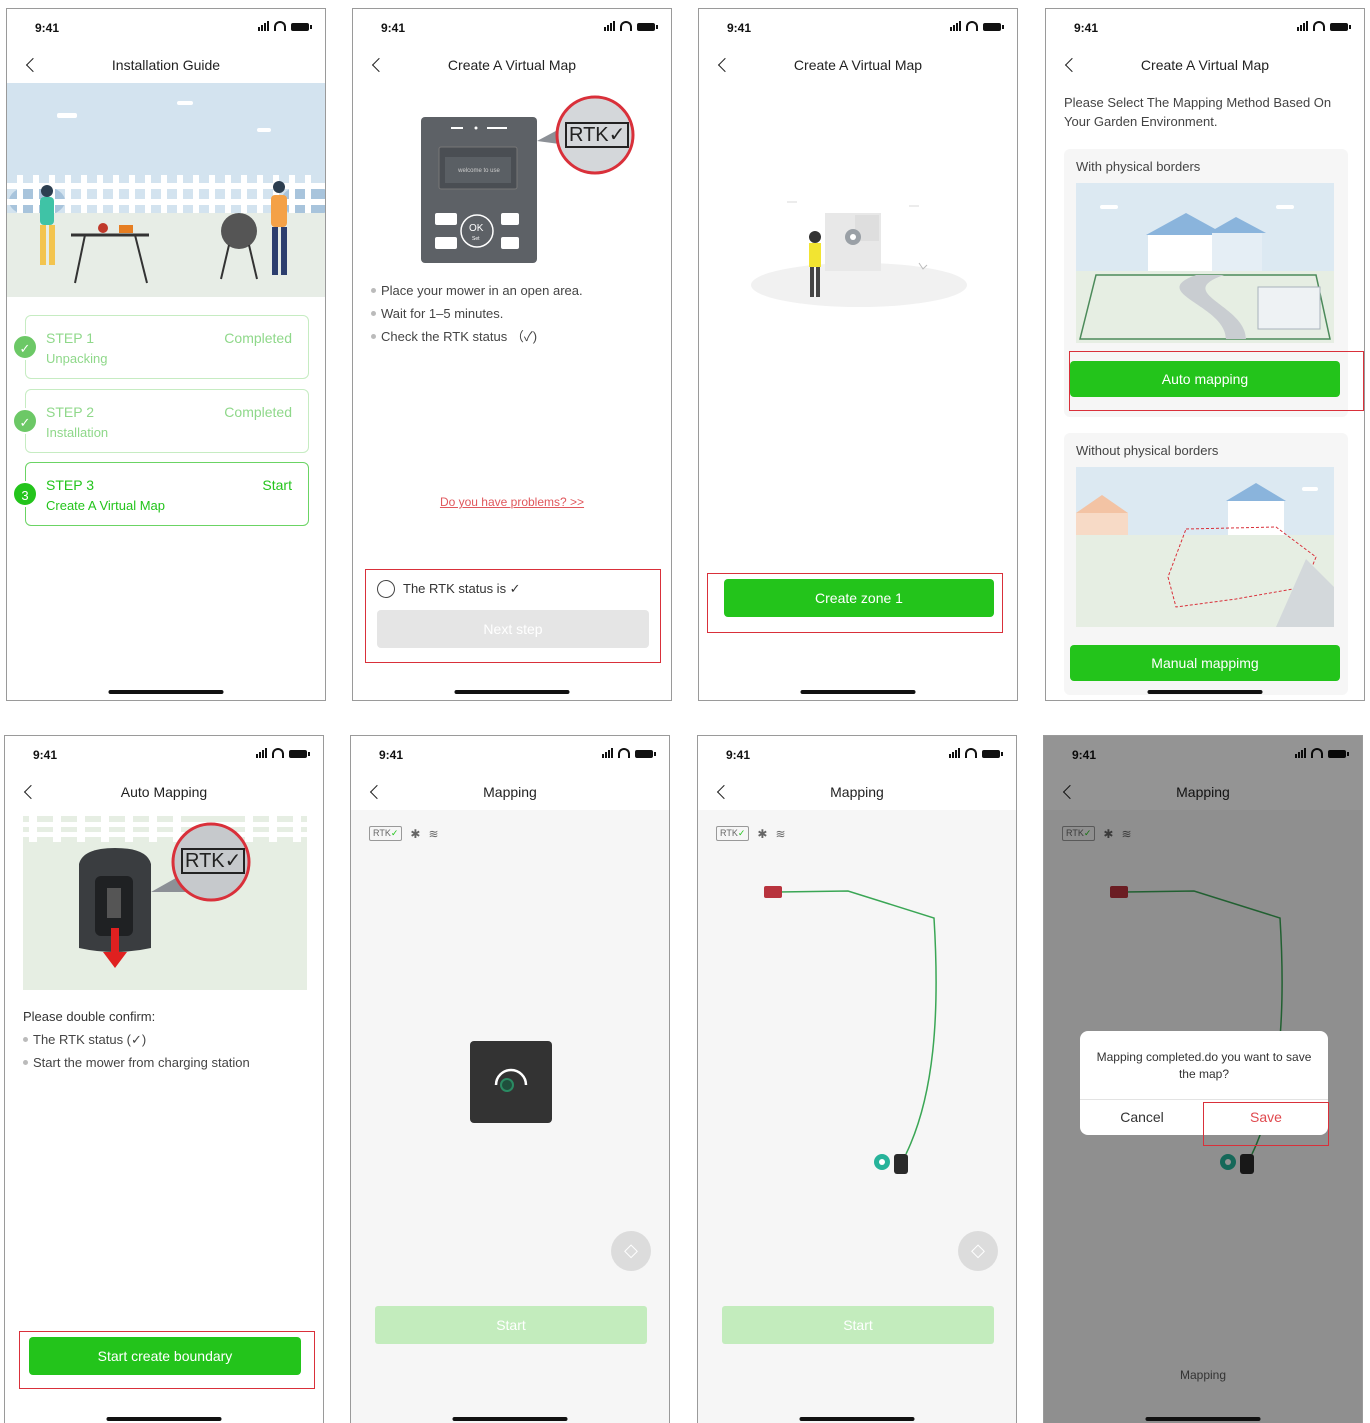 The image size is (1370, 1423). Describe the element at coordinates (859, 598) in the screenshot. I see `create-zone-button: Create zone 1` at that location.